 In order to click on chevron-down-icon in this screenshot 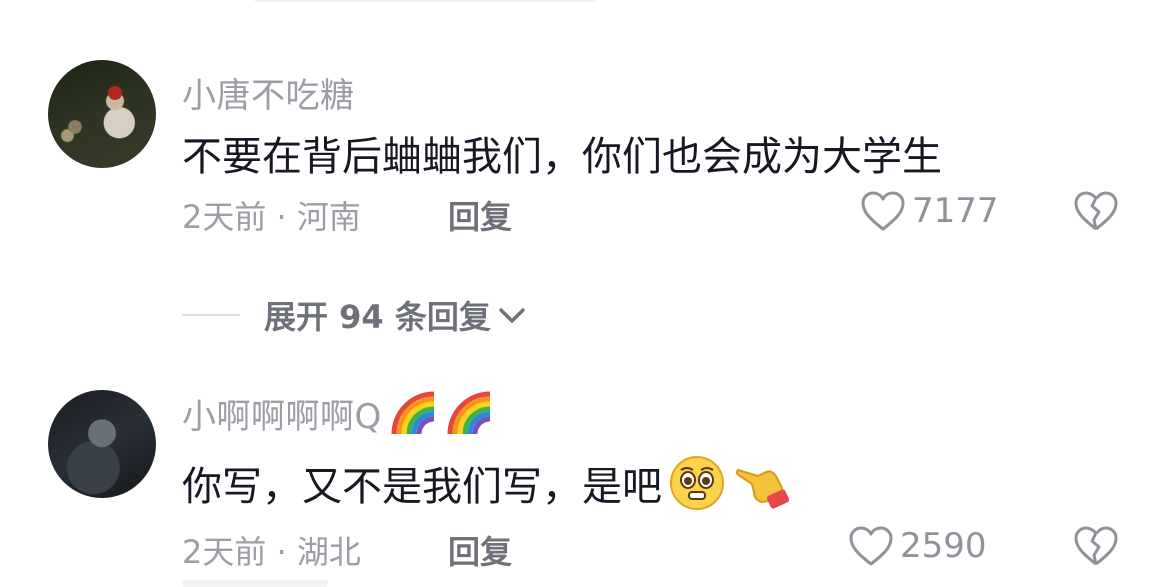, I will do `click(512, 315)`.